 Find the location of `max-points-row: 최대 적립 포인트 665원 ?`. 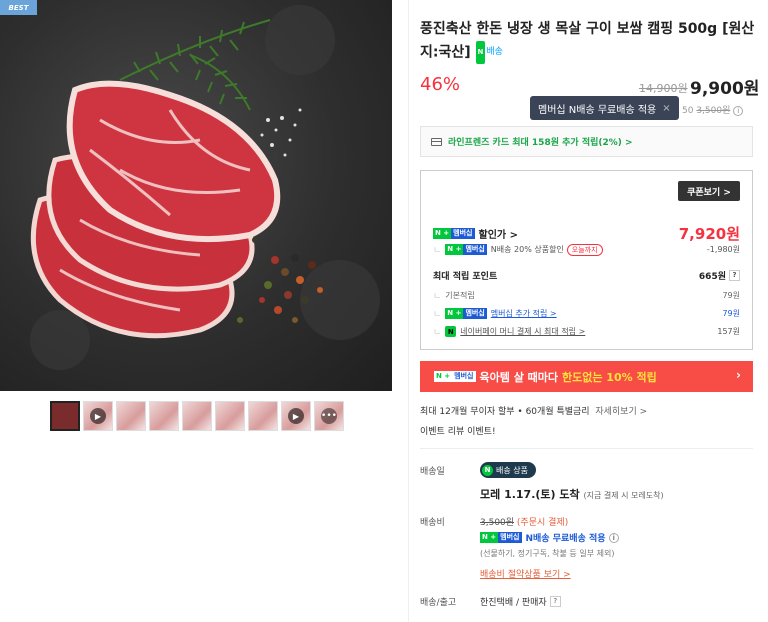

max-points-row: 최대 적립 포인트 665원 ? is located at coordinates (586, 275).